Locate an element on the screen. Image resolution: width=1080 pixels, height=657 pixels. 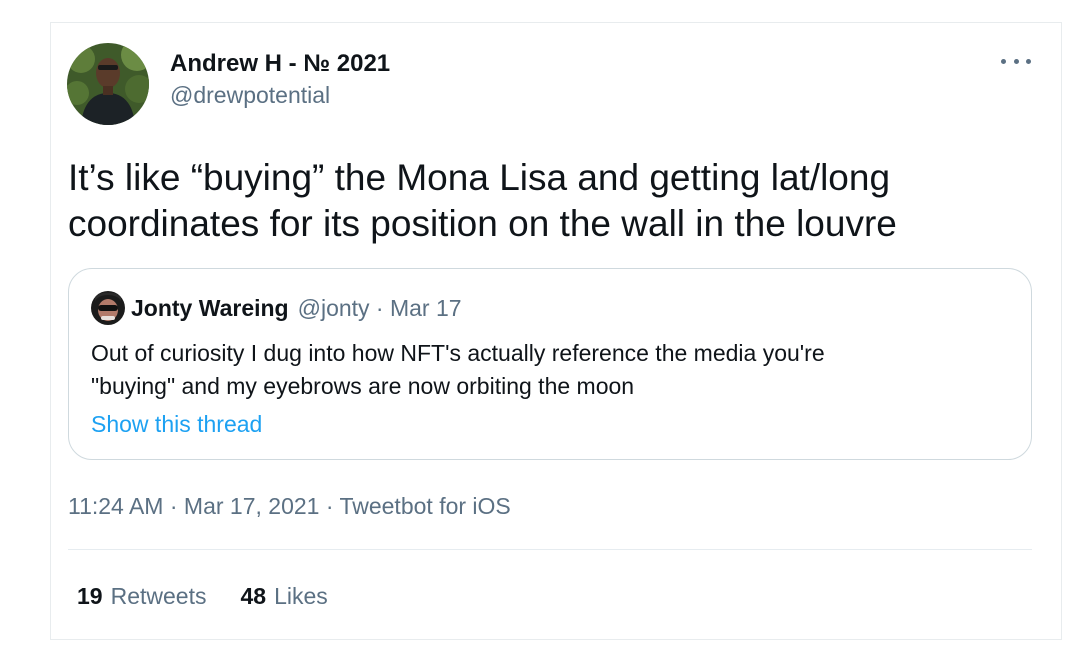
tweet-stats: 19 Retweets 48 Likes is located at coordinates (219, 596).